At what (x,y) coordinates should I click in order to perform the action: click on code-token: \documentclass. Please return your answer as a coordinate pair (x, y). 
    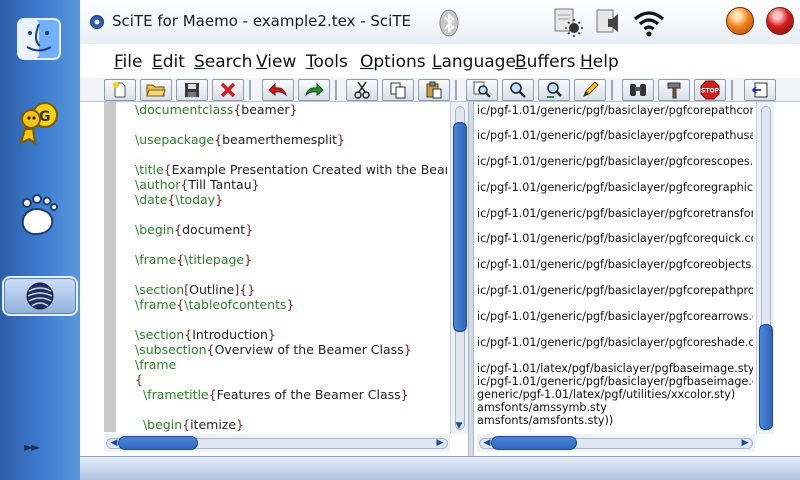
    Looking at the image, I should click on (184, 109).